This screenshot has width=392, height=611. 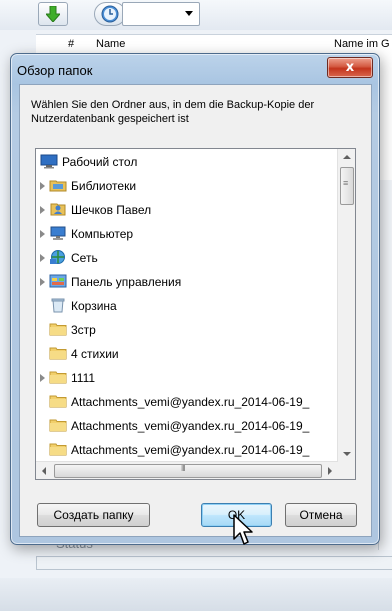 What do you see at coordinates (196, 594) in the screenshot?
I see `background-bottom-bar` at bounding box center [196, 594].